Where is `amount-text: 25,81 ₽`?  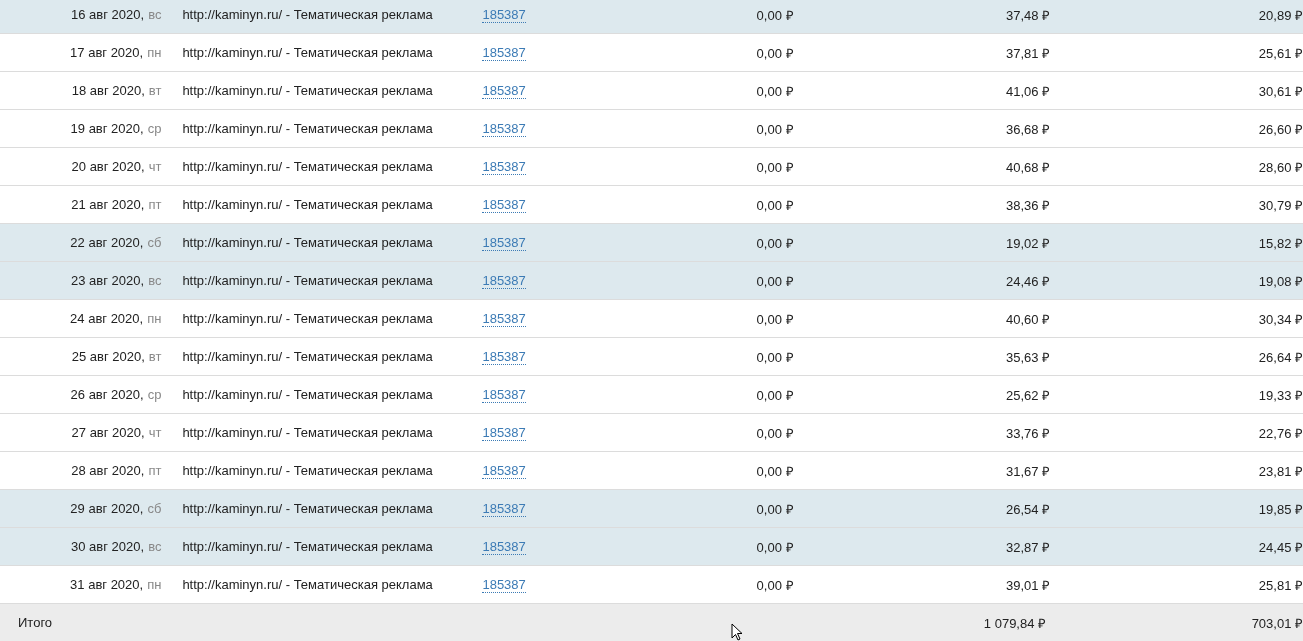
amount-text: 25,81 ₽ is located at coordinates (1280, 585).